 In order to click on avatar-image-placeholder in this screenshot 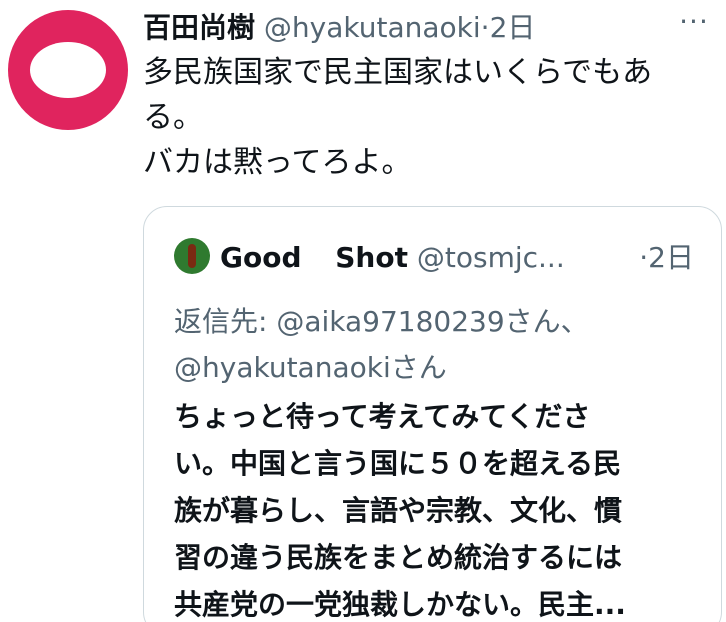, I will do `click(68, 70)`.